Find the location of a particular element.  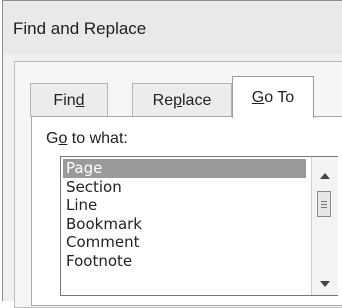

tab-replace-label-rest: lace is located at coordinates (197, 100).